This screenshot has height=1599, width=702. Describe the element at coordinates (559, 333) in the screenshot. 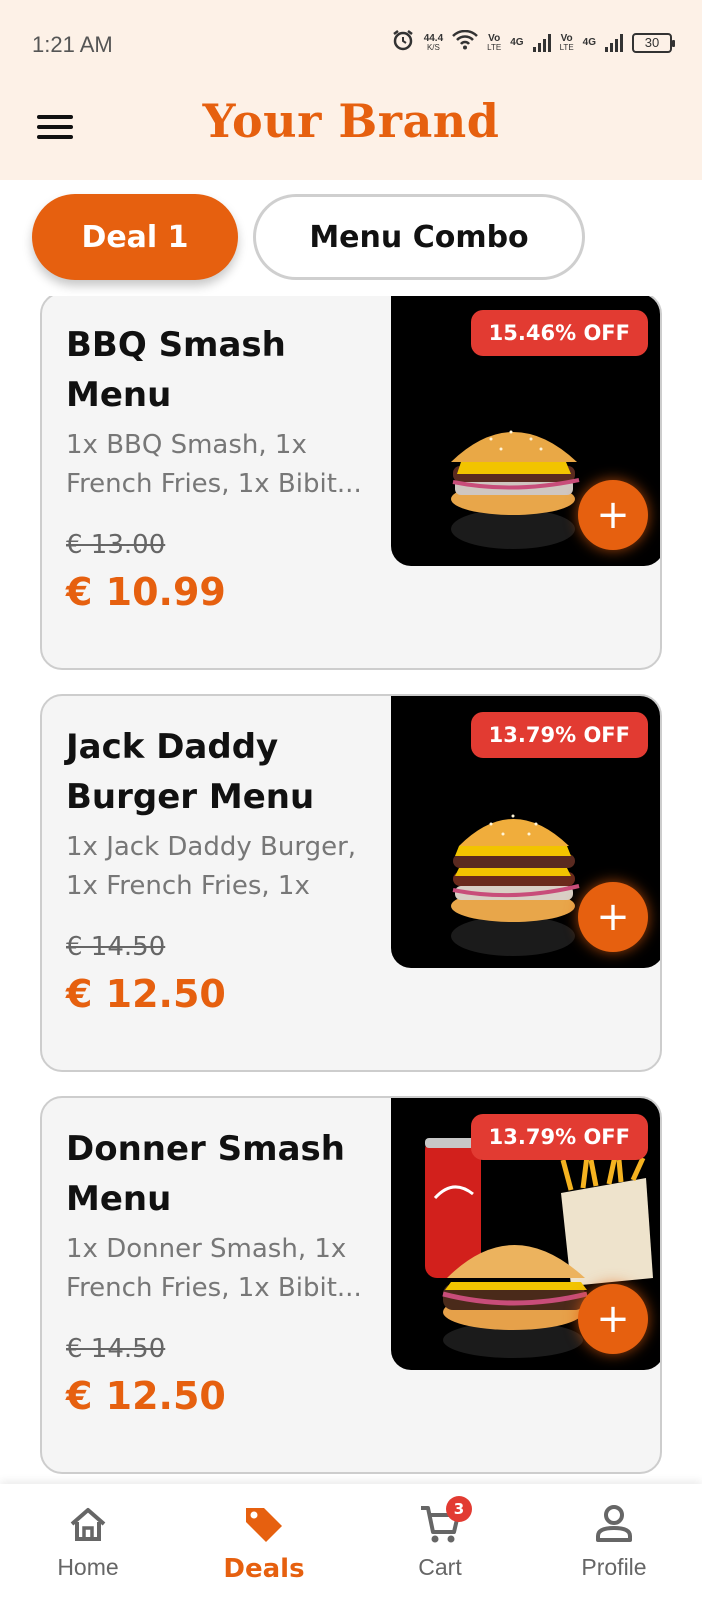

I see `discount-badge: 15.46% OFF` at that location.